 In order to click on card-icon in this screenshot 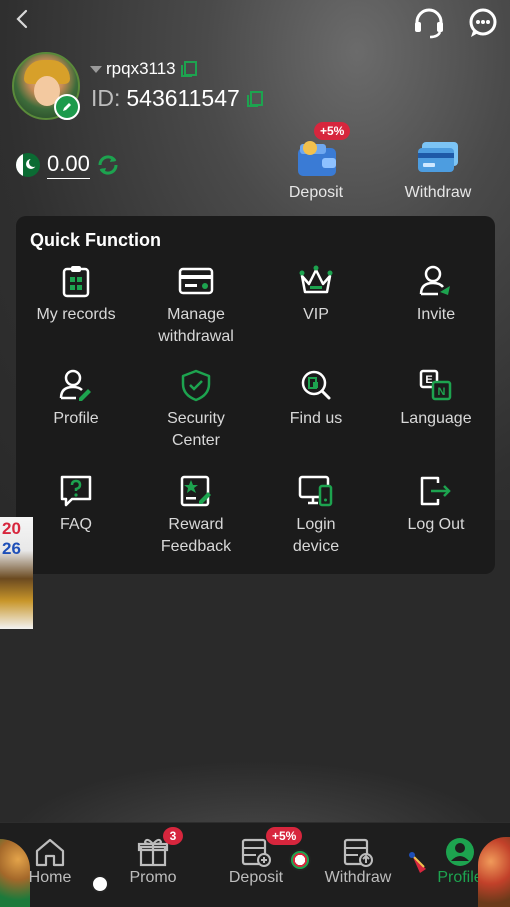, I will do `click(196, 281)`.